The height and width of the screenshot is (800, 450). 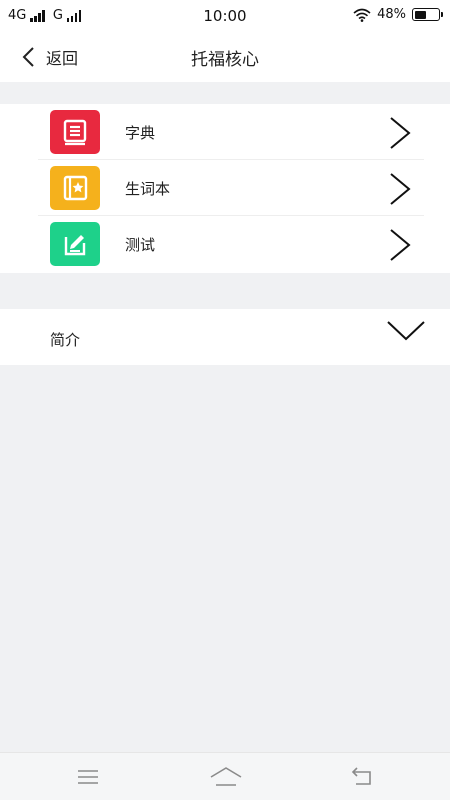 What do you see at coordinates (75, 132) in the screenshot?
I see `dictionary-book-icon` at bounding box center [75, 132].